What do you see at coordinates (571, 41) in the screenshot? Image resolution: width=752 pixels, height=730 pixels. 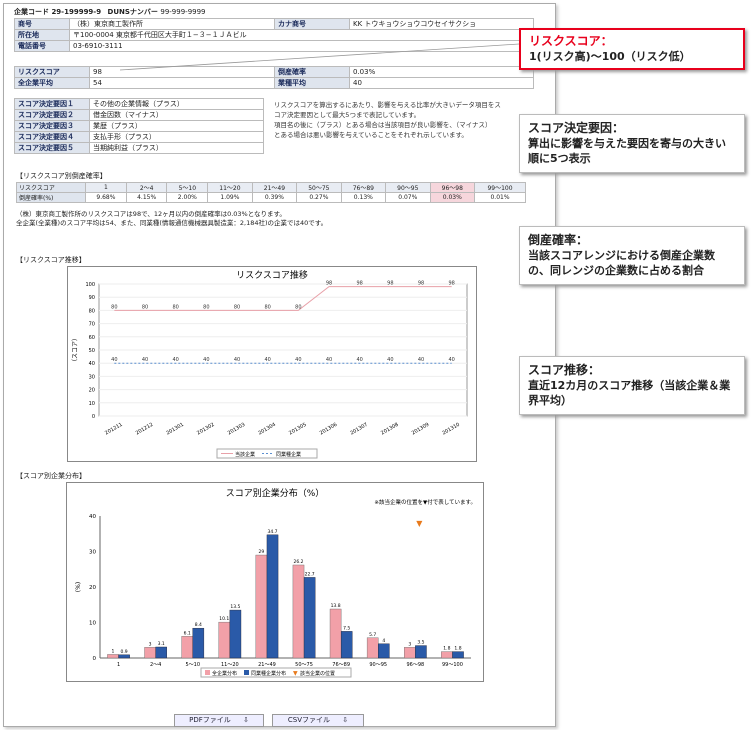 I see `callout-title: リスクスコア：` at bounding box center [571, 41].